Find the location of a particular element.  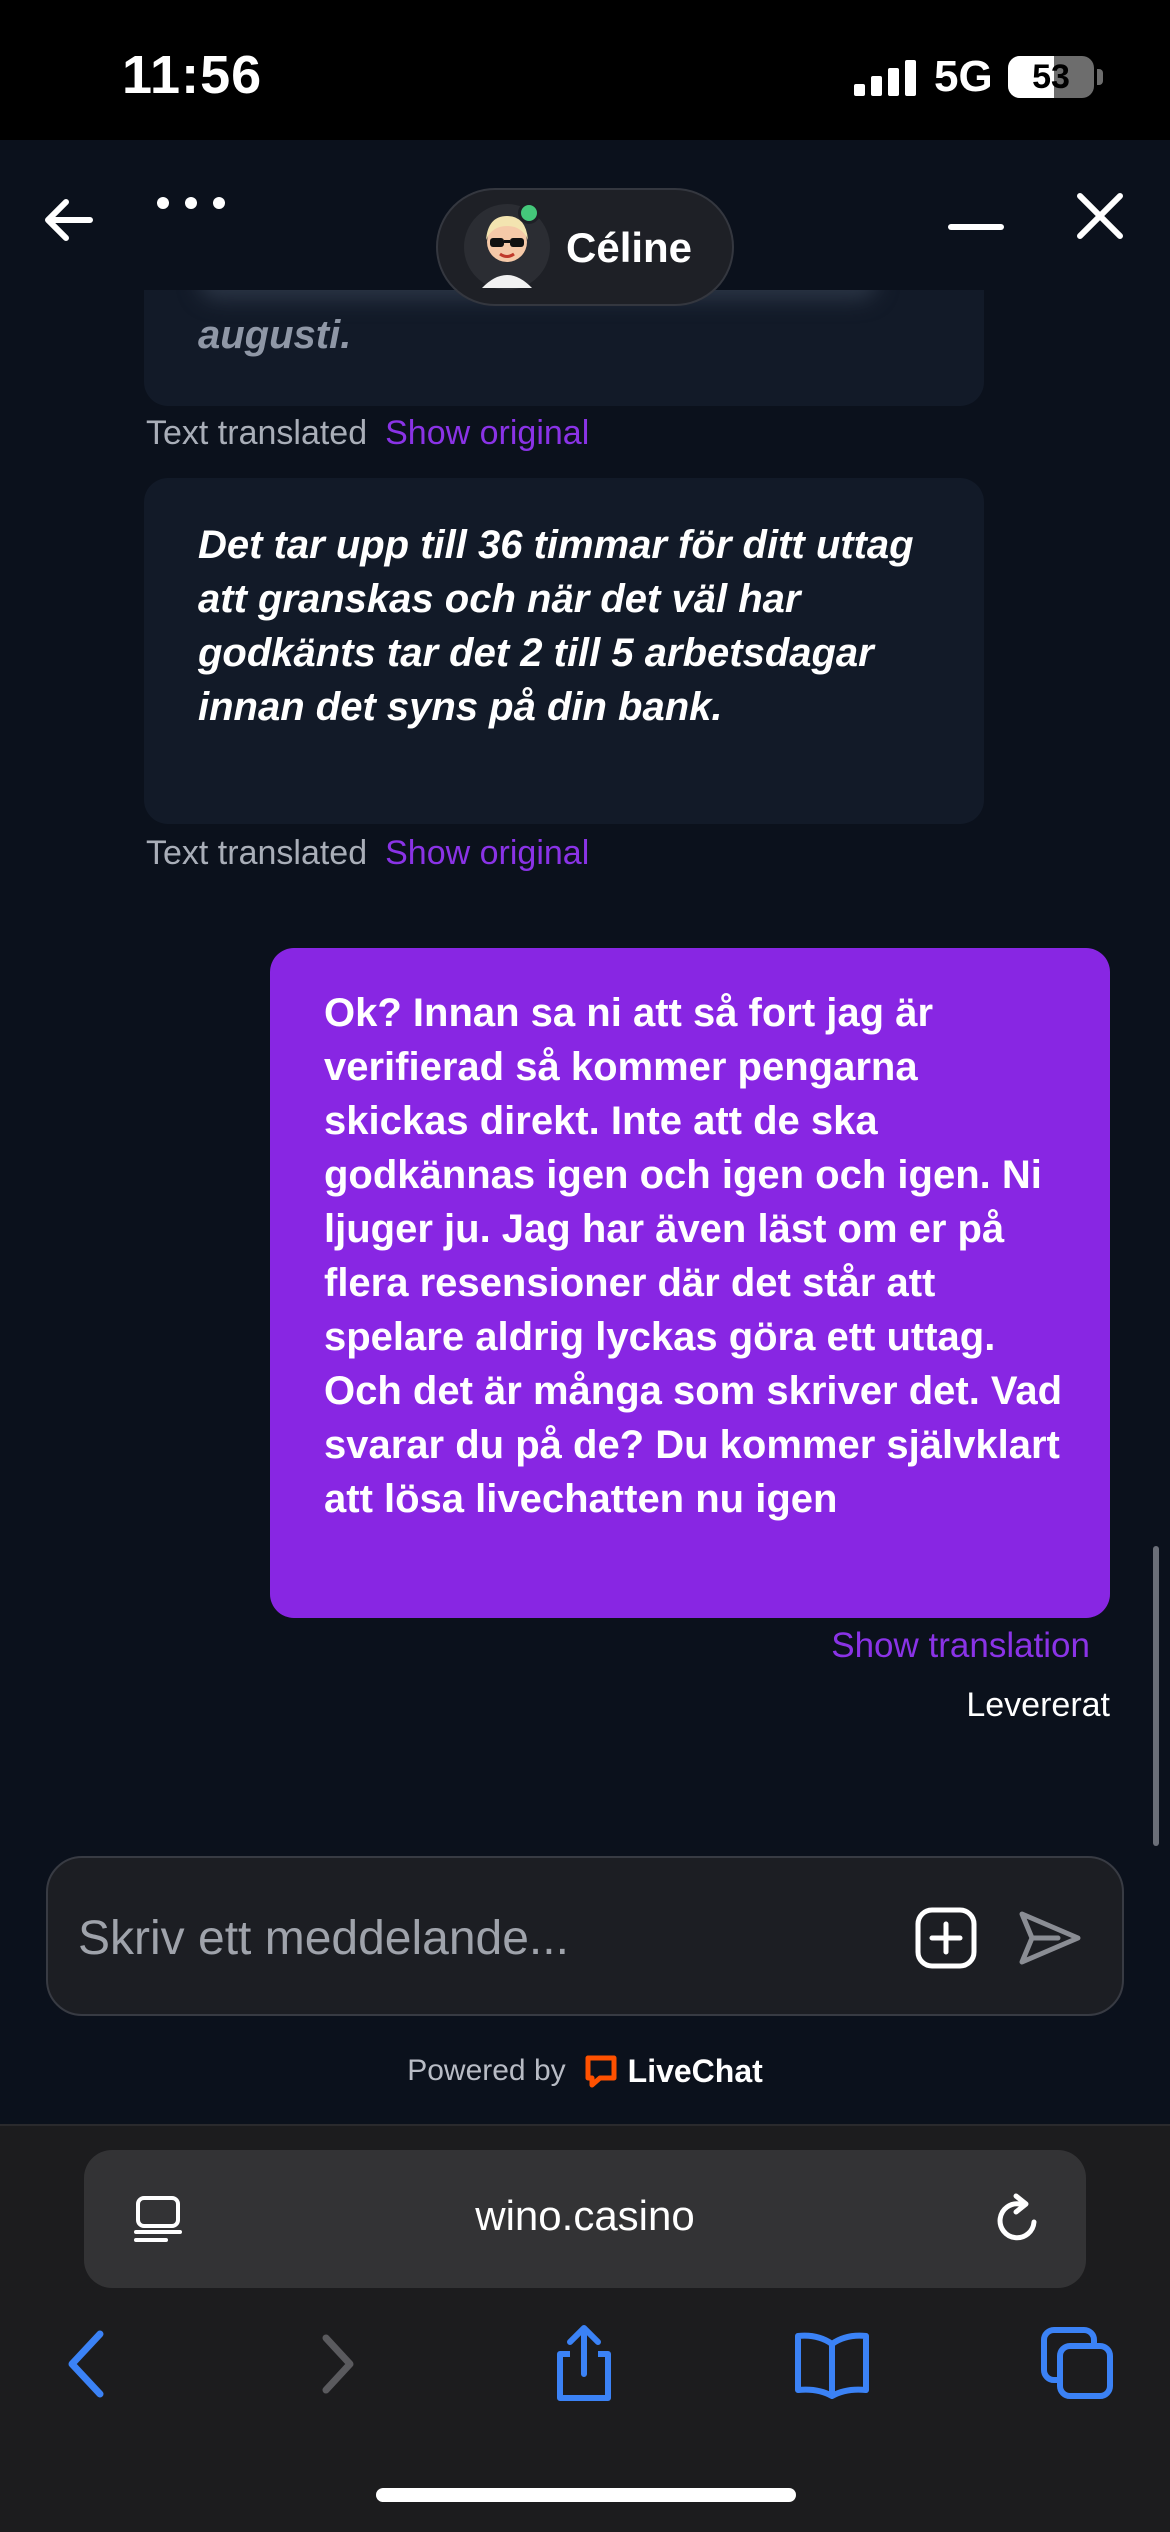

agent-info: Céline is located at coordinates (585, 247).